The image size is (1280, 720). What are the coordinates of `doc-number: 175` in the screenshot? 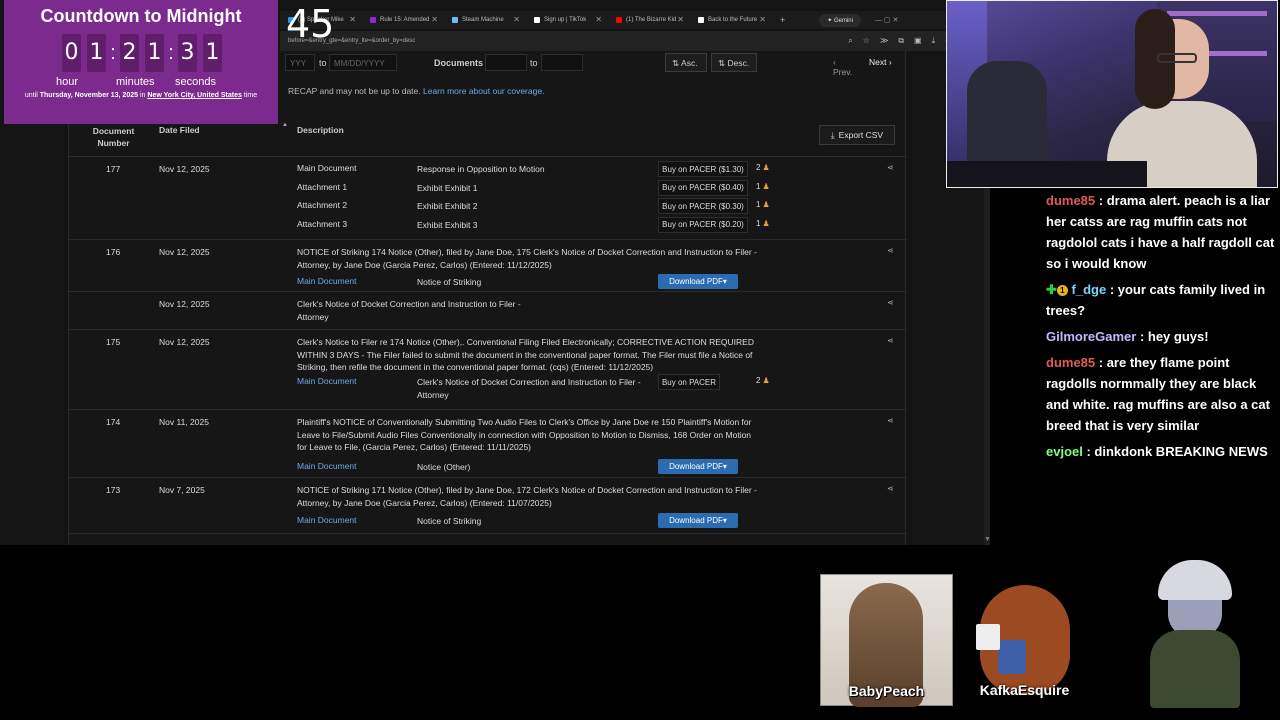 It's located at (113, 342).